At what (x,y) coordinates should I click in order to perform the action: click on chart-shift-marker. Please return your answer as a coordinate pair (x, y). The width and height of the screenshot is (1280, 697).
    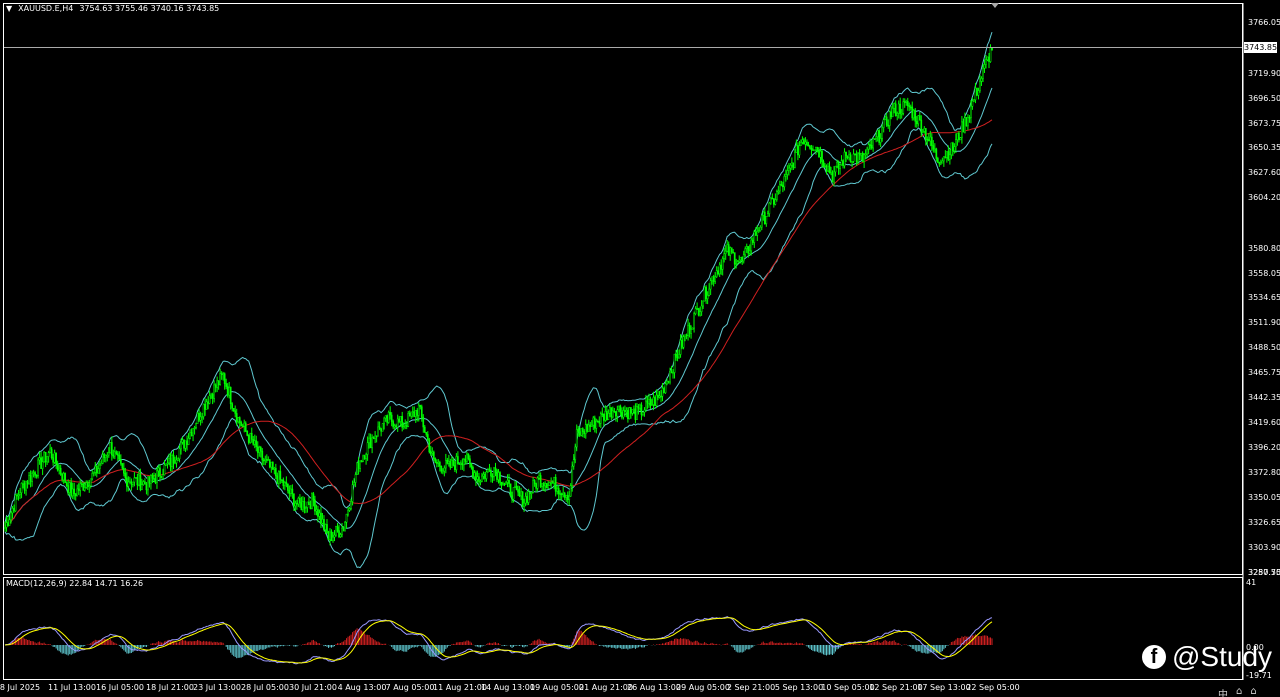
    Looking at the image, I should click on (995, 5).